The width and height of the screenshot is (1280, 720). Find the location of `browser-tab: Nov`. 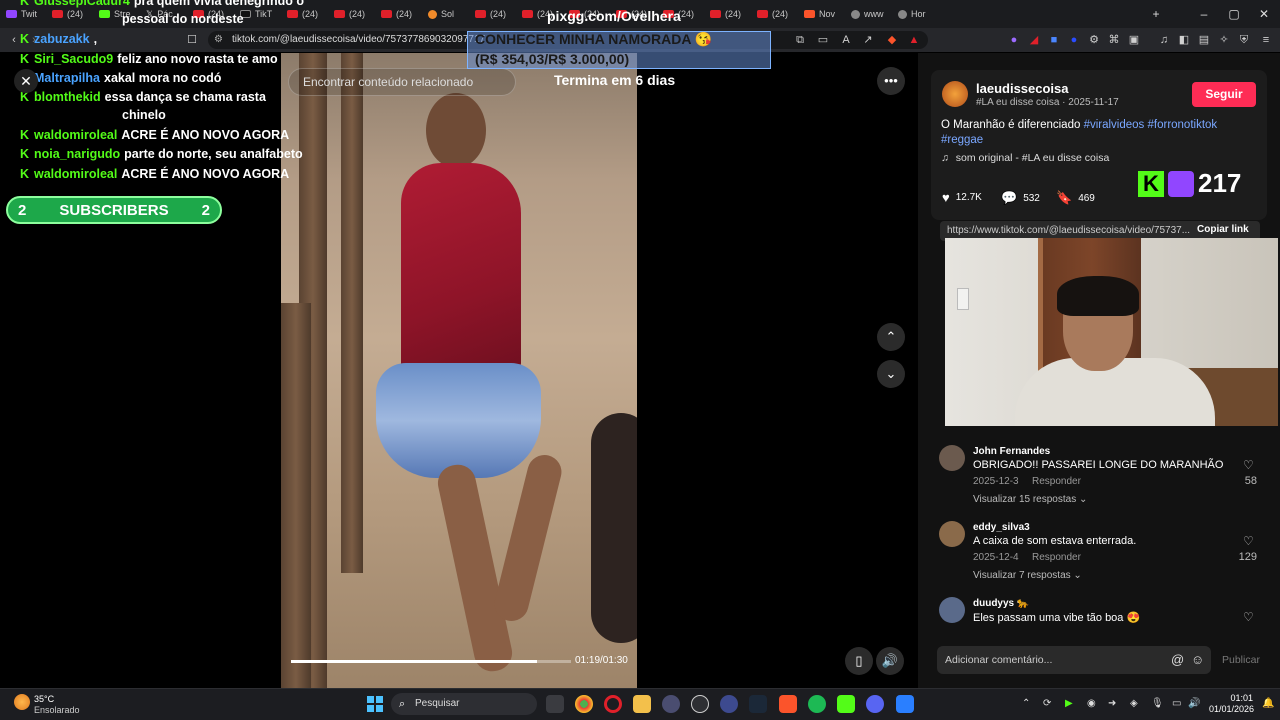

browser-tab: Nov is located at coordinates (821, 14).